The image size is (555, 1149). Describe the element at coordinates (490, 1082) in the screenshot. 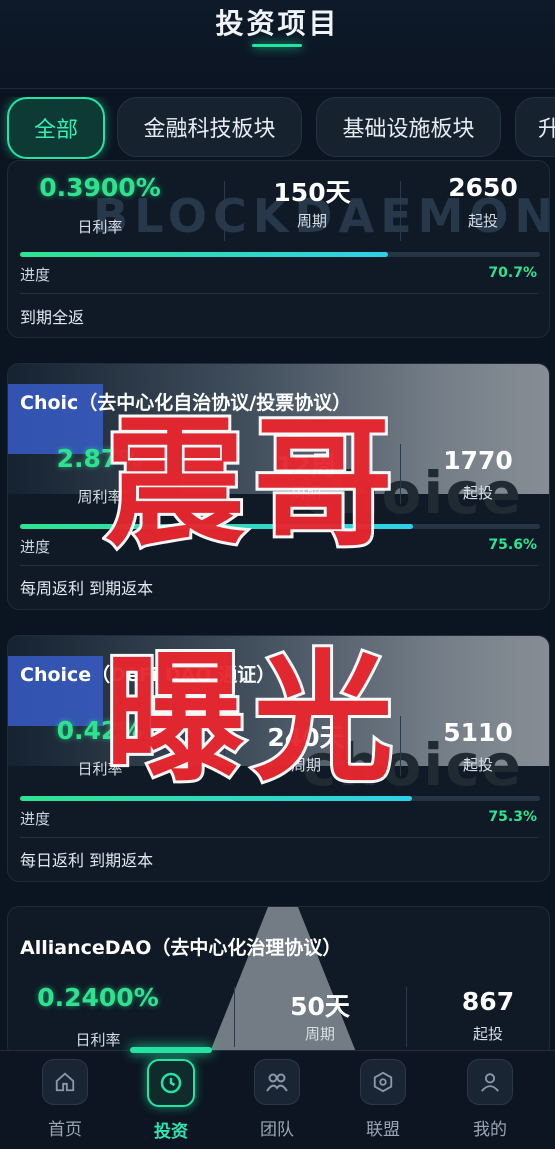

I see `user-icon` at that location.